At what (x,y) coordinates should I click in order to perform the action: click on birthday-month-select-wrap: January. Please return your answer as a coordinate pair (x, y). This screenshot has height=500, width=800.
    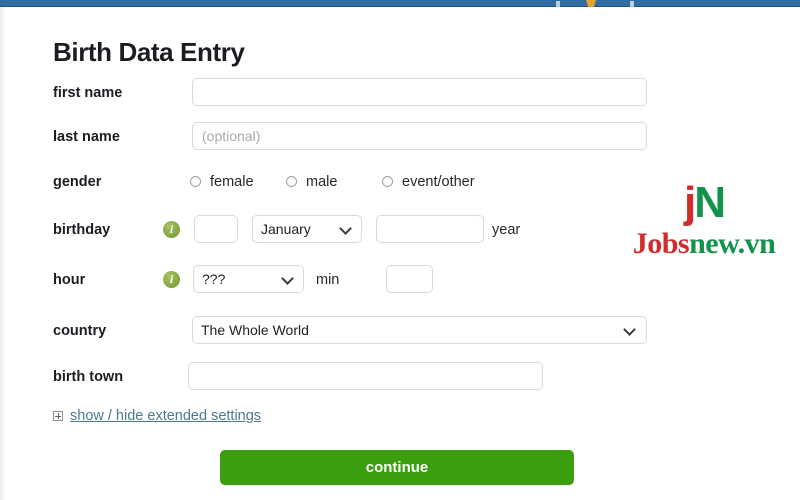
    Looking at the image, I should click on (307, 229).